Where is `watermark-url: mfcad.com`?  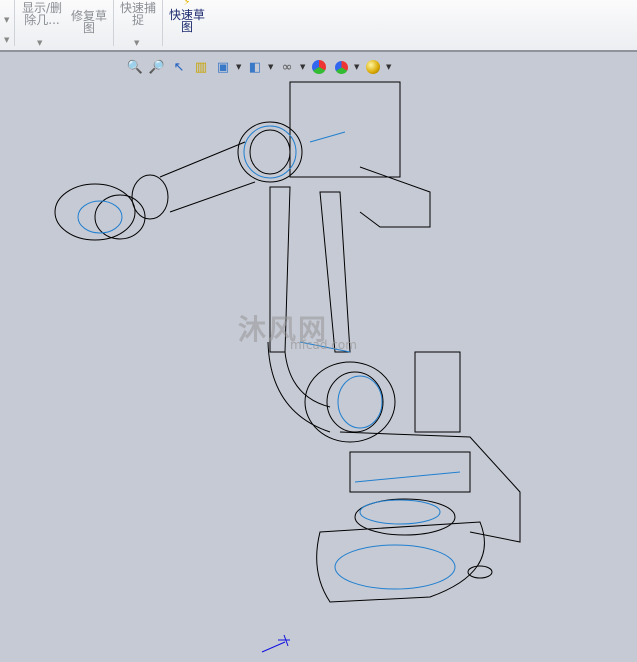
watermark-url: mfcad.com is located at coordinates (323, 345).